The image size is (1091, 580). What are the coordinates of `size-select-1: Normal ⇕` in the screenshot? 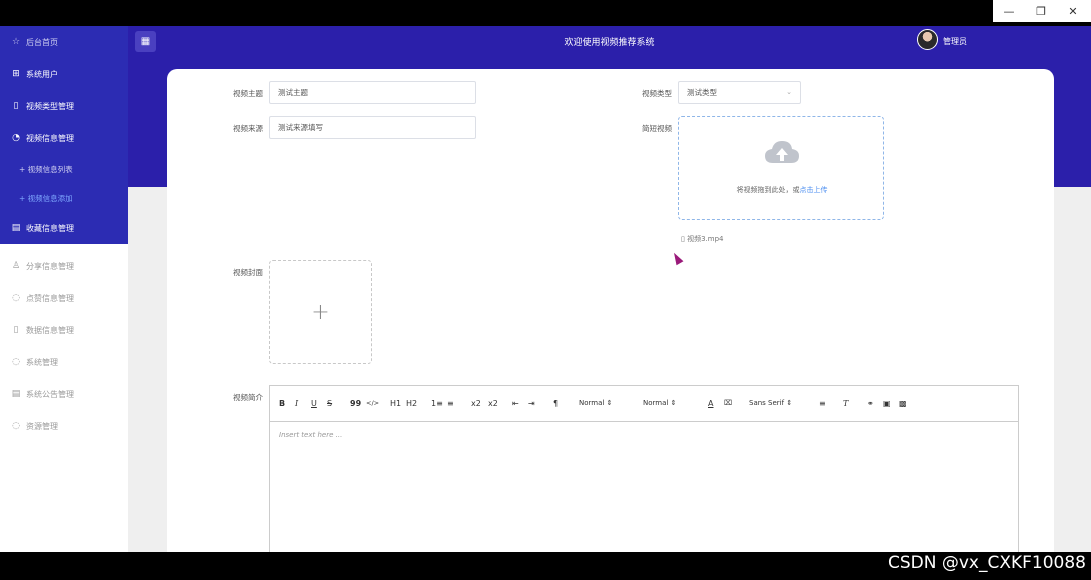 It's located at (595, 403).